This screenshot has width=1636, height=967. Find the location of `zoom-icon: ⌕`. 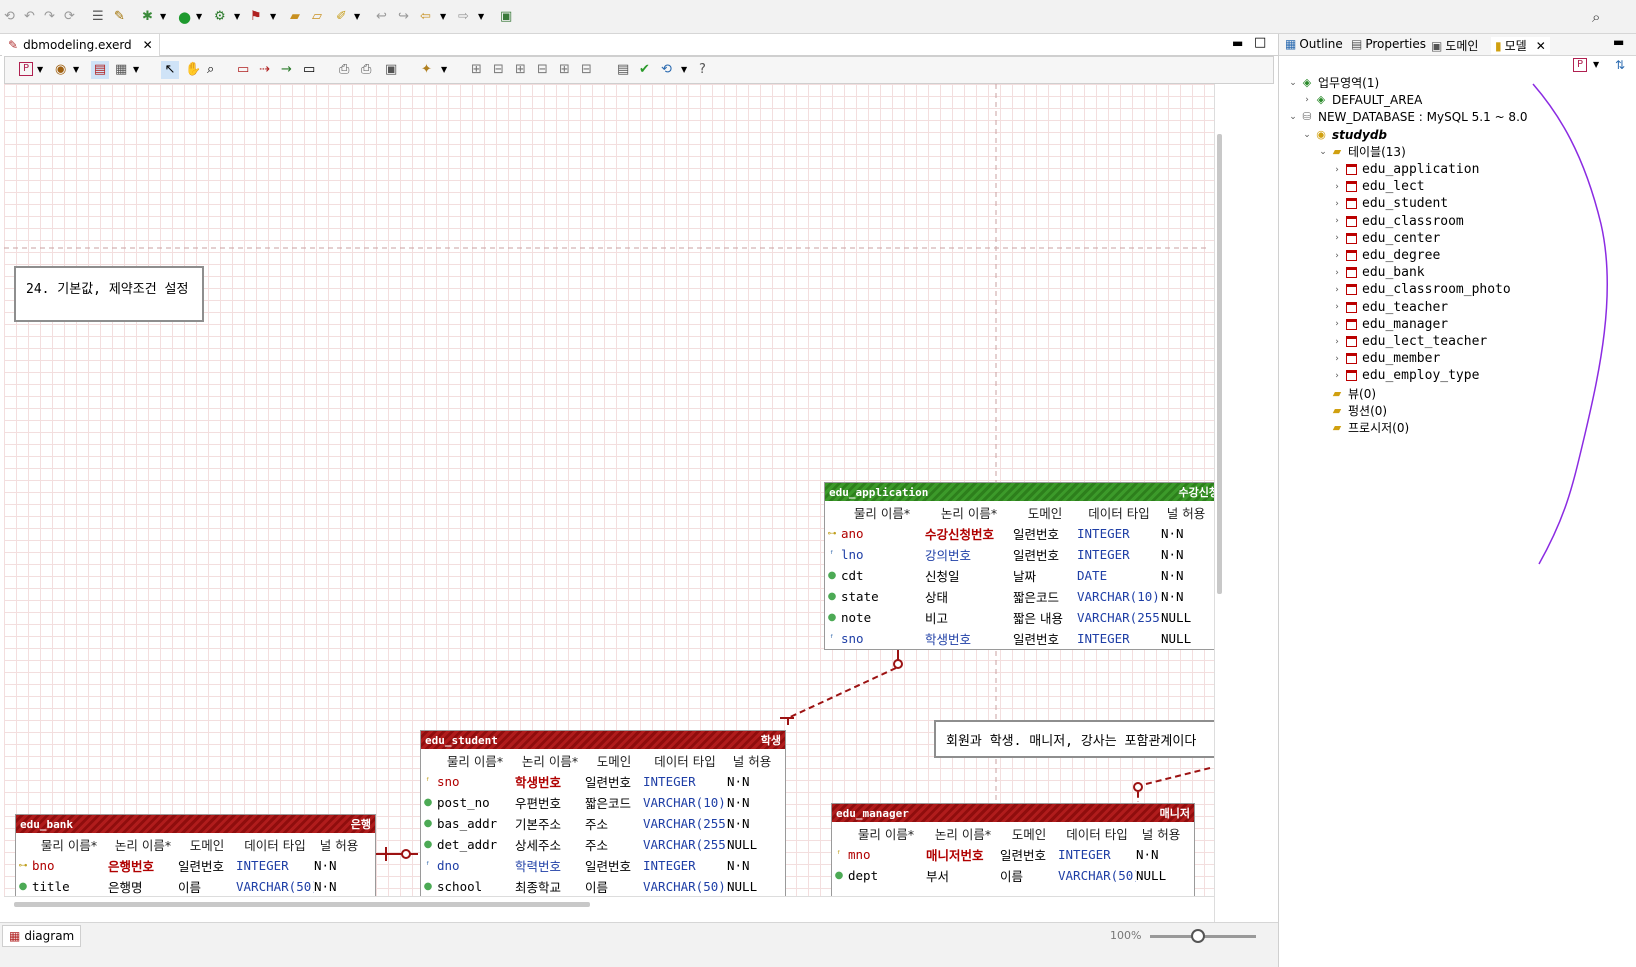

zoom-icon: ⌕ is located at coordinates (210, 70).